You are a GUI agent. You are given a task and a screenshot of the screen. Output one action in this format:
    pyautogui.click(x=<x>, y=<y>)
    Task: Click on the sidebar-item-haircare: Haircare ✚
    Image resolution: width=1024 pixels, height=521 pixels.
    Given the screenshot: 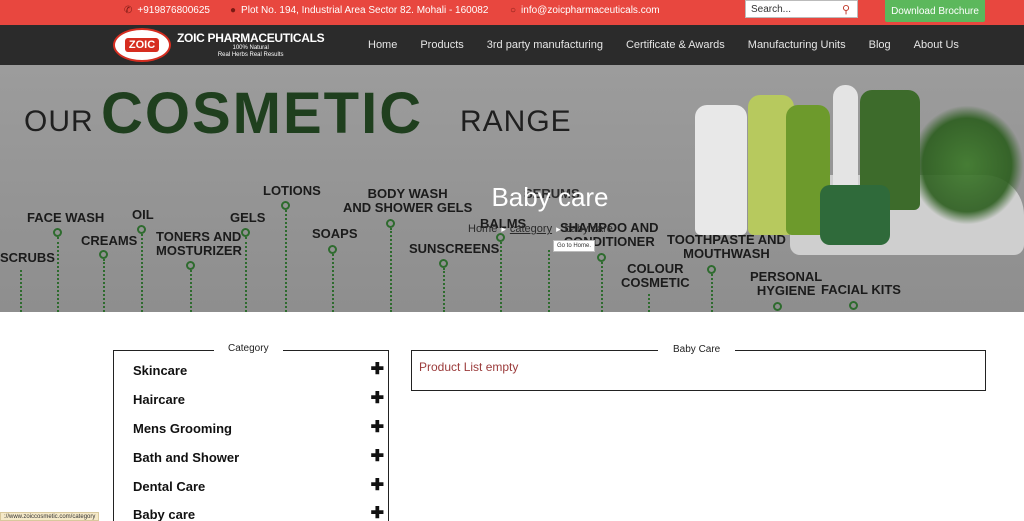 What is the action you would take?
    pyautogui.click(x=258, y=399)
    